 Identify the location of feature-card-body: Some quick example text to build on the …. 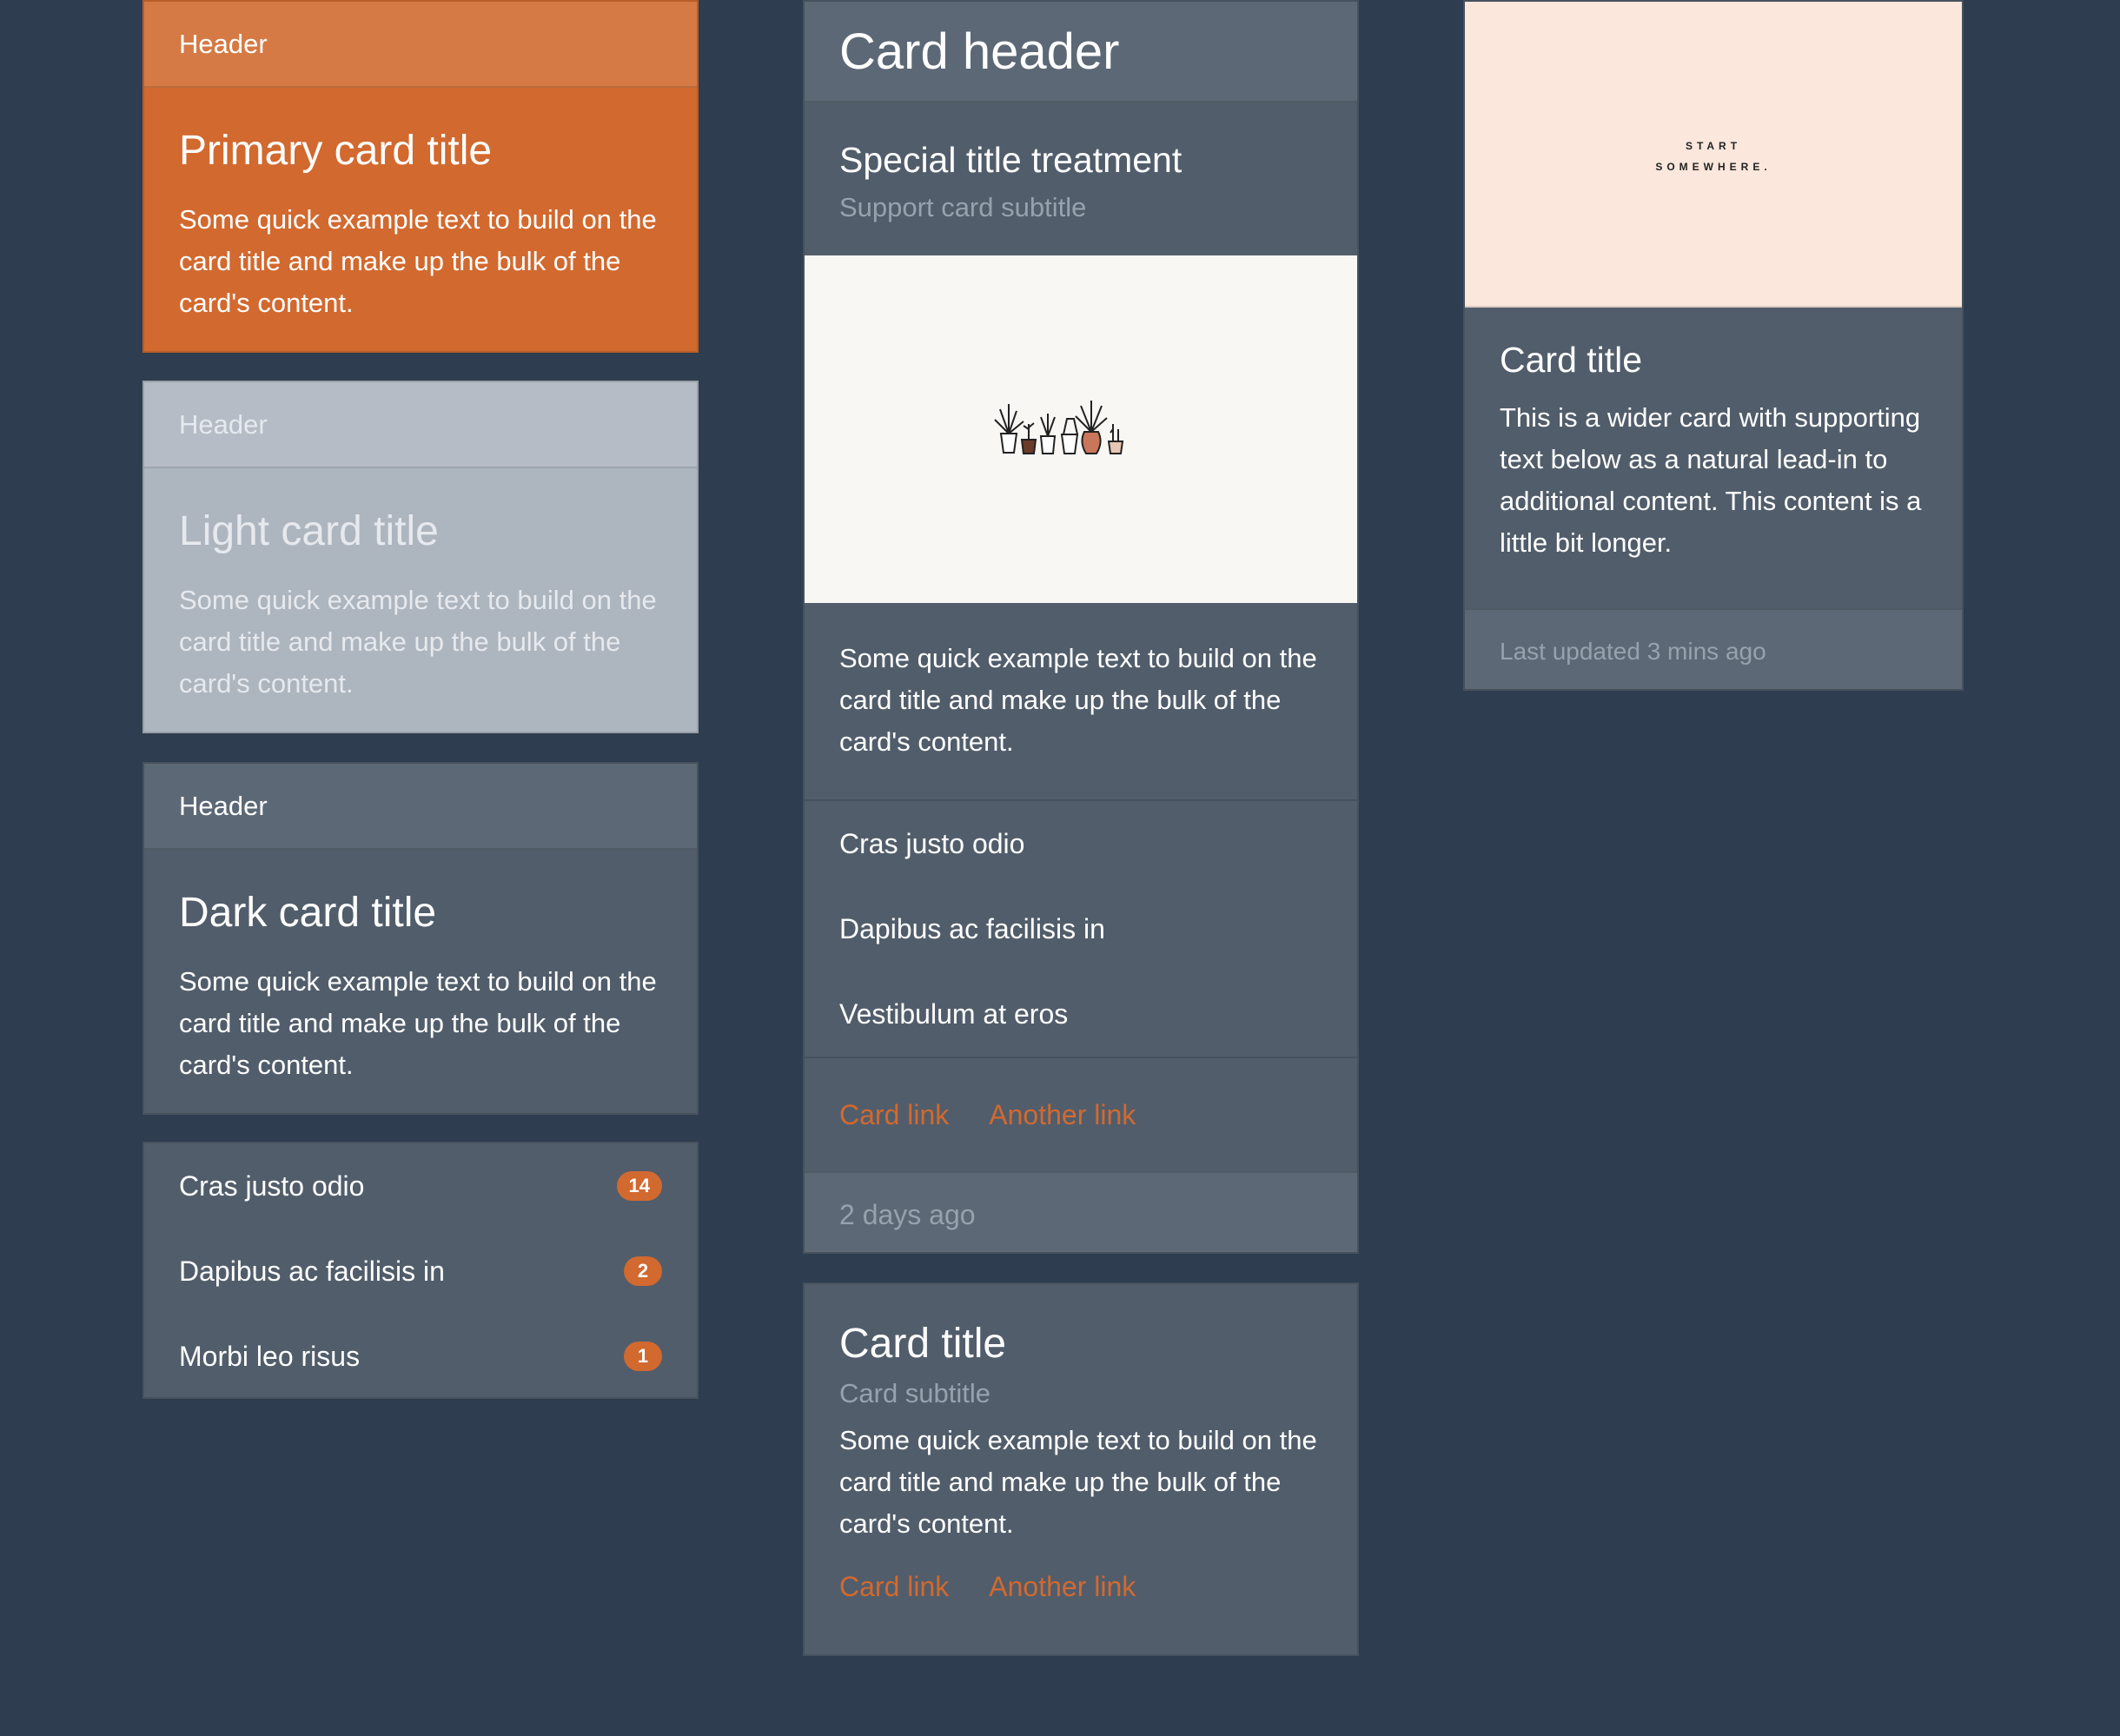
(1081, 701).